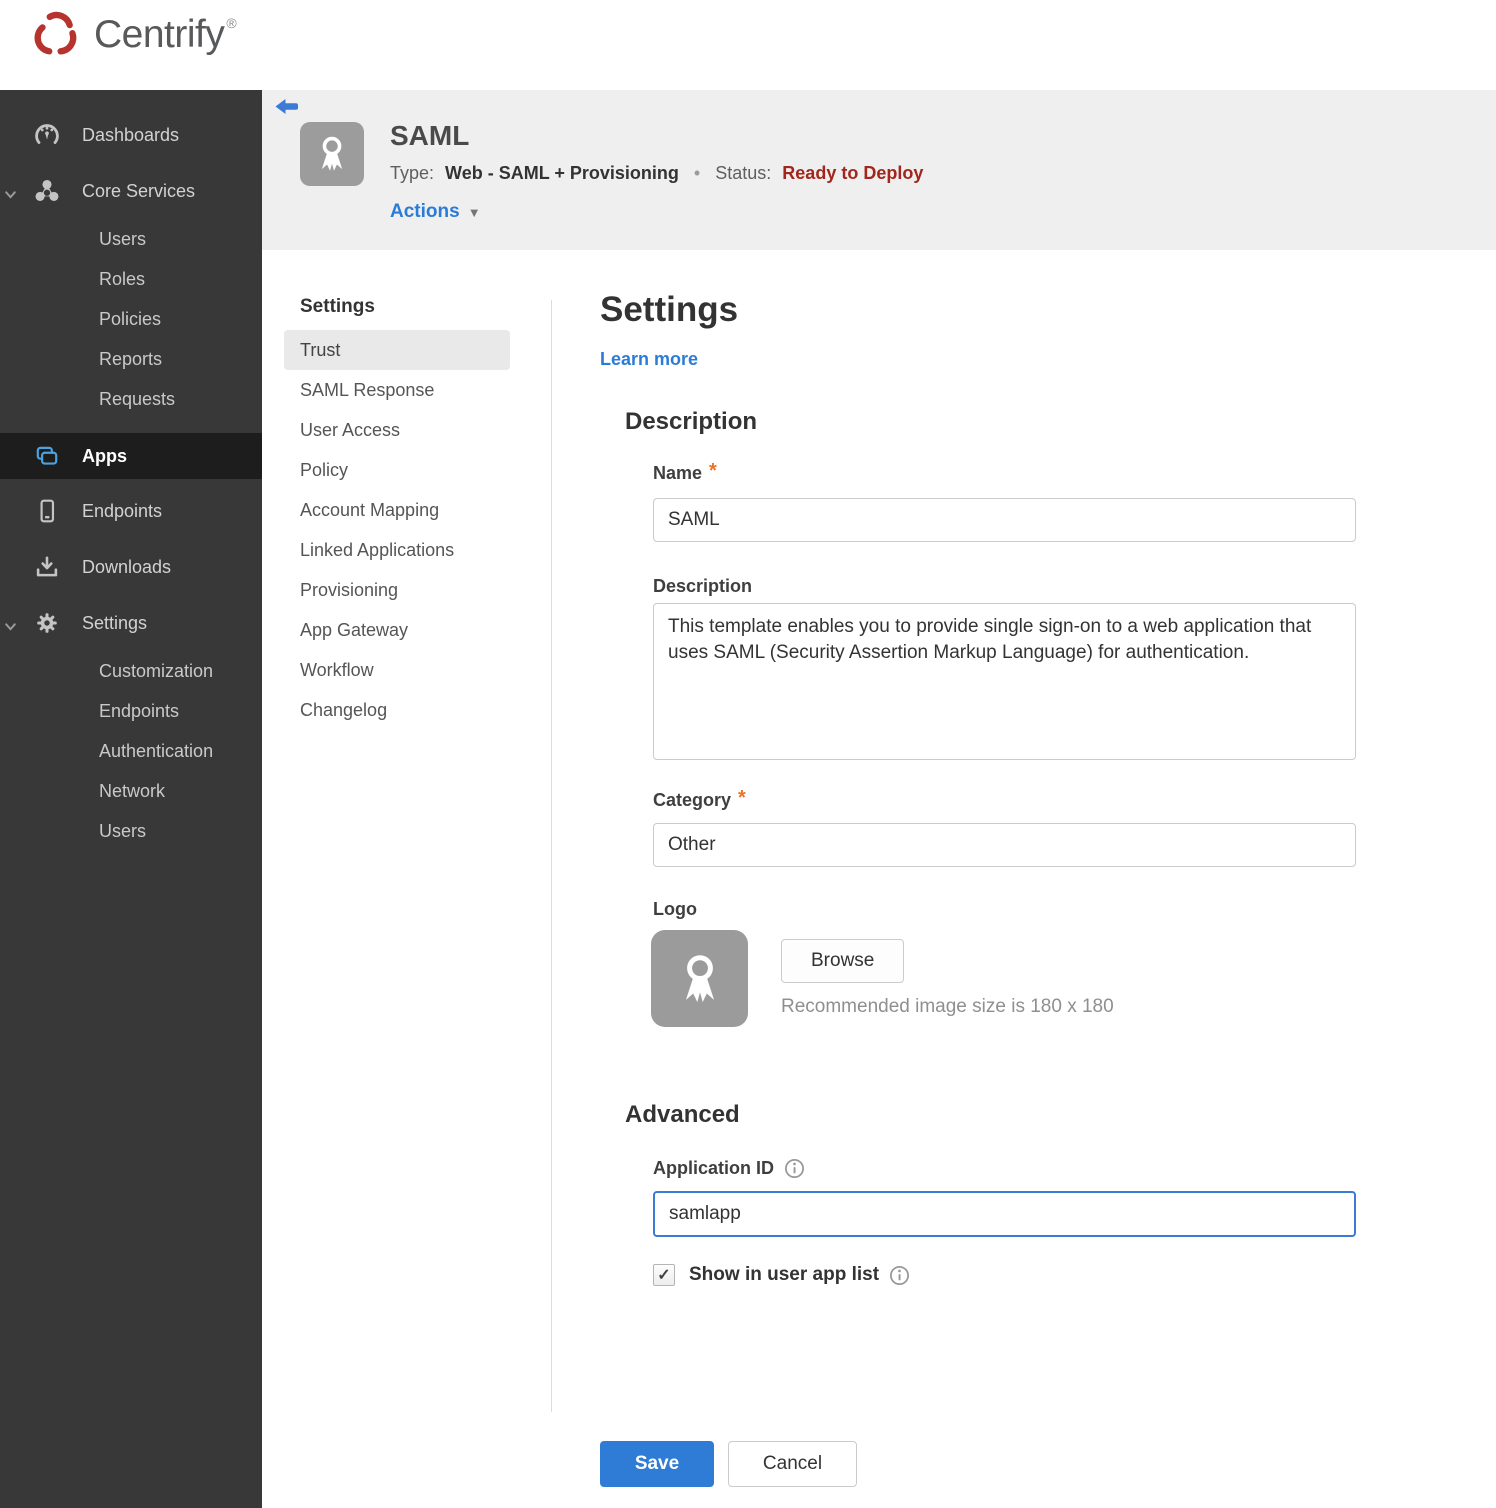 The width and height of the screenshot is (1496, 1508). I want to click on registered-mark: ®, so click(231, 23).